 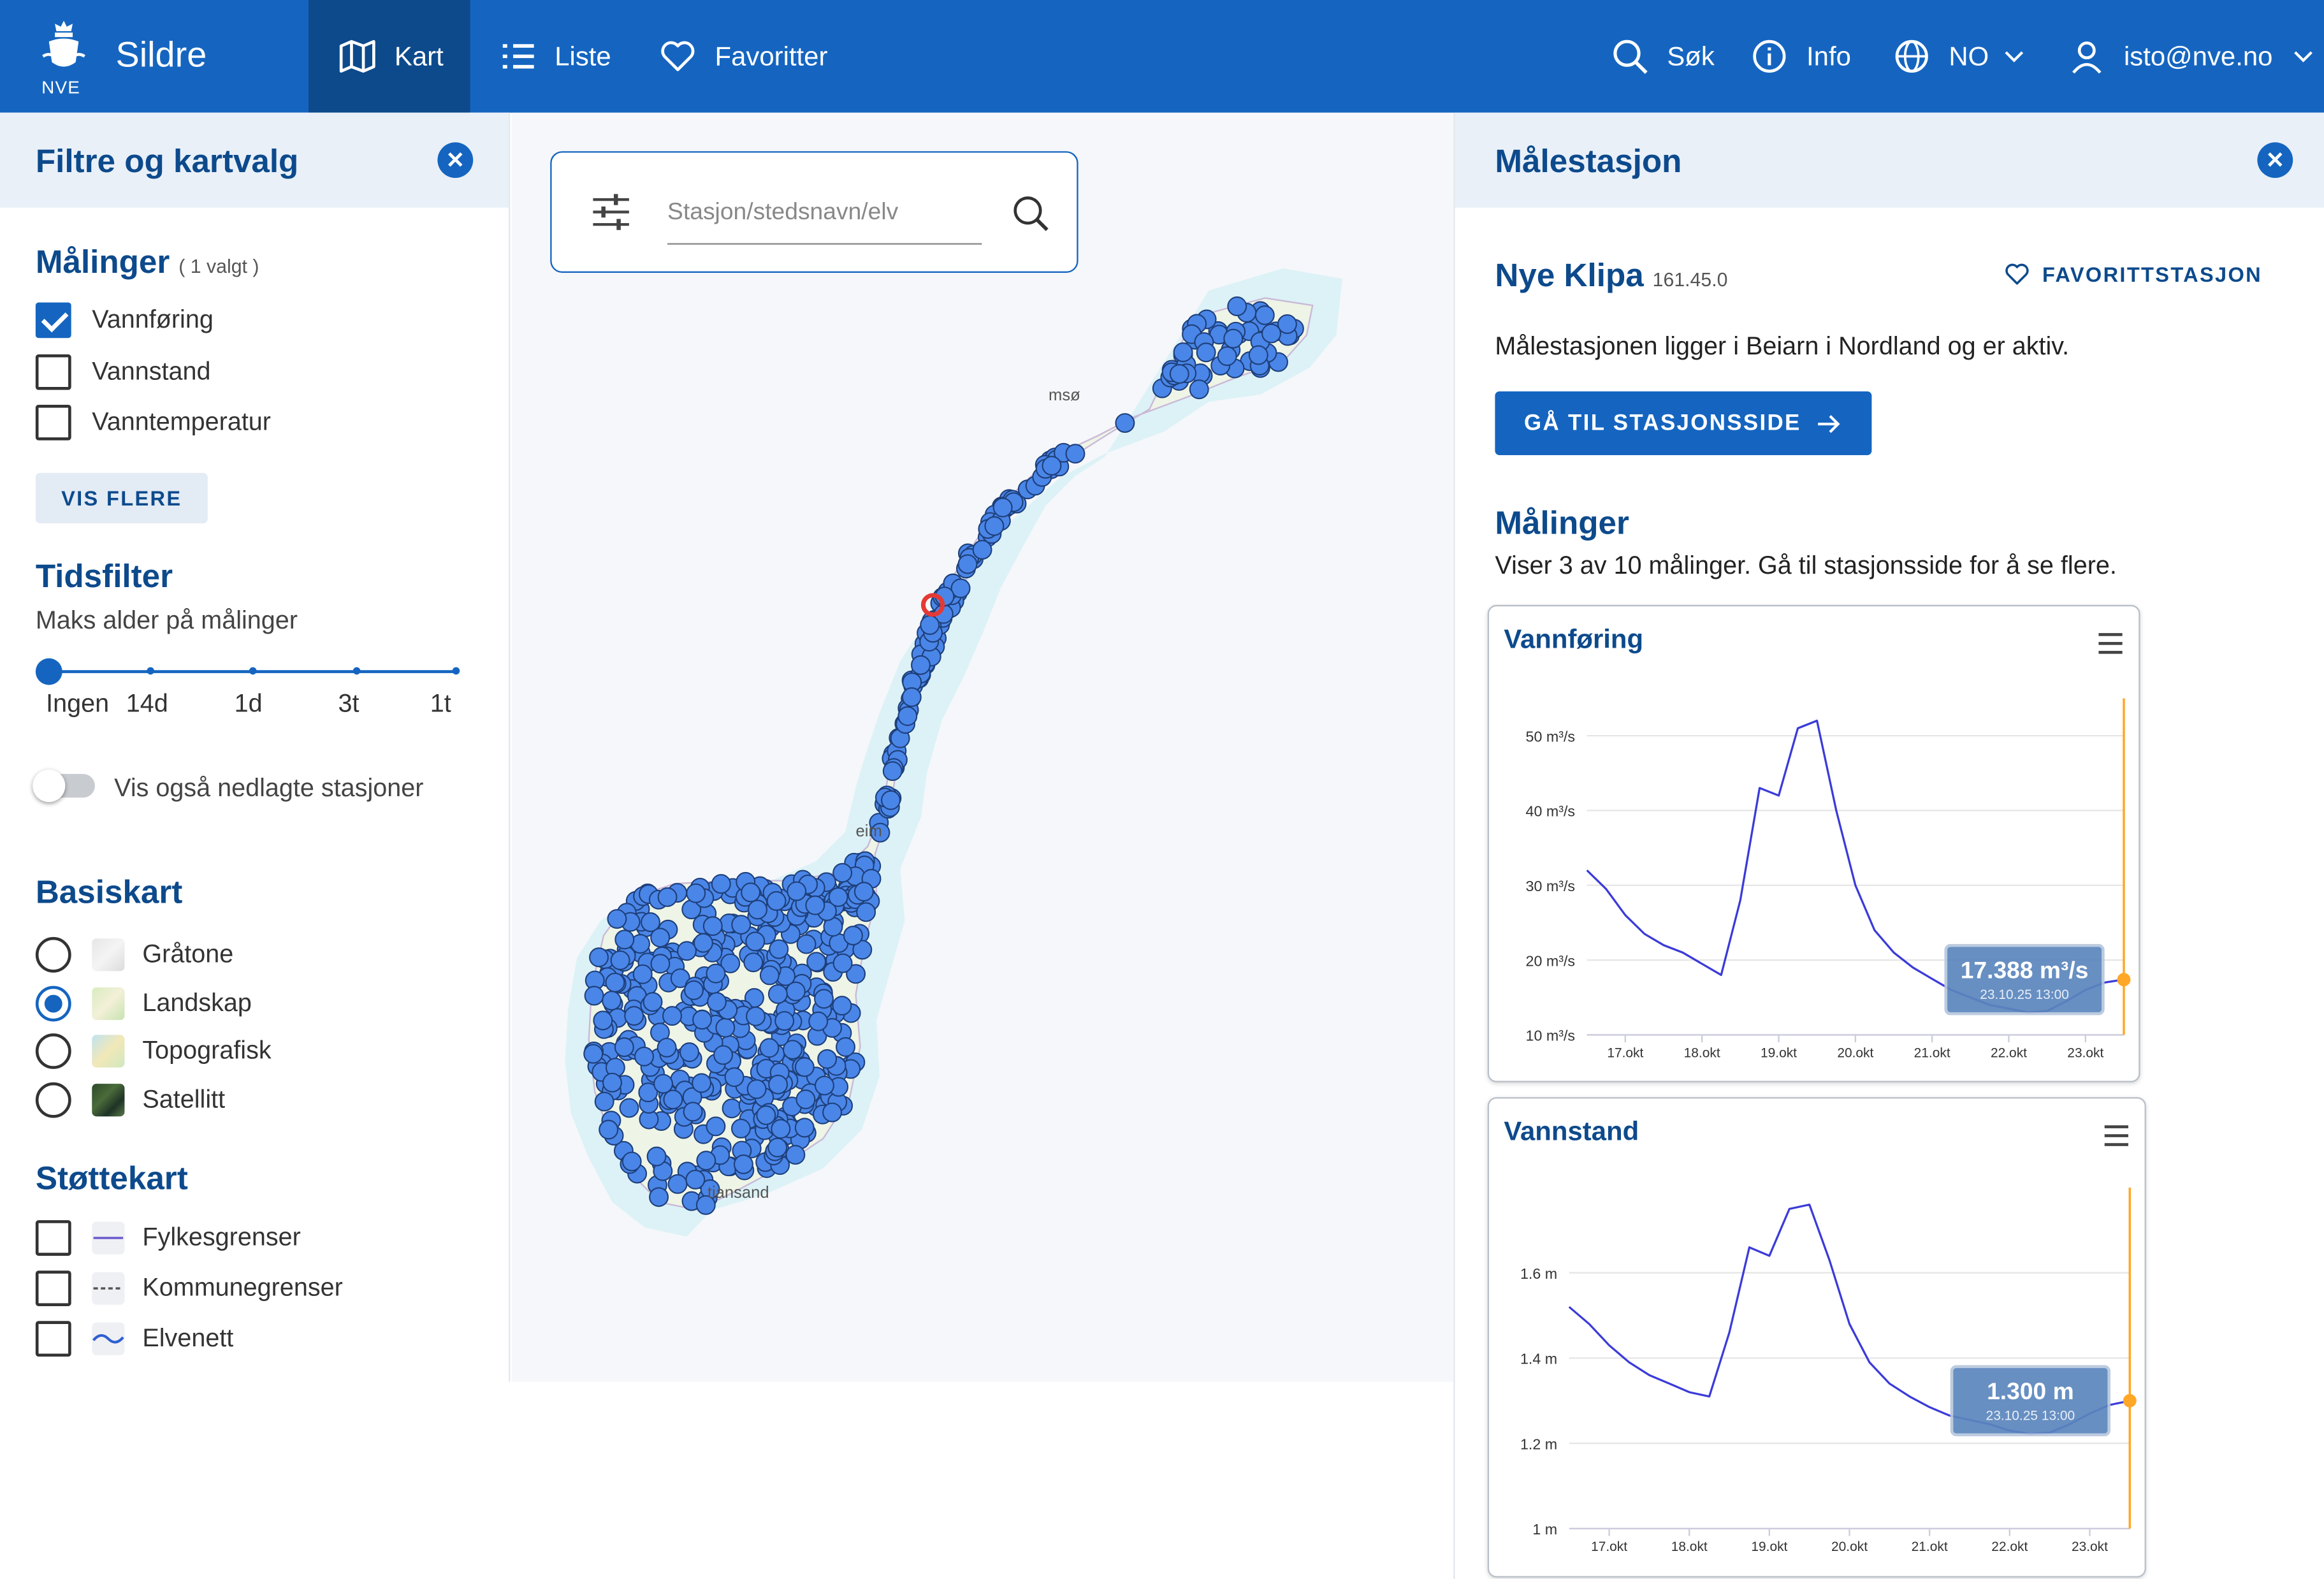 What do you see at coordinates (389, 56) in the screenshot?
I see `nav-tab-map: Kart` at bounding box center [389, 56].